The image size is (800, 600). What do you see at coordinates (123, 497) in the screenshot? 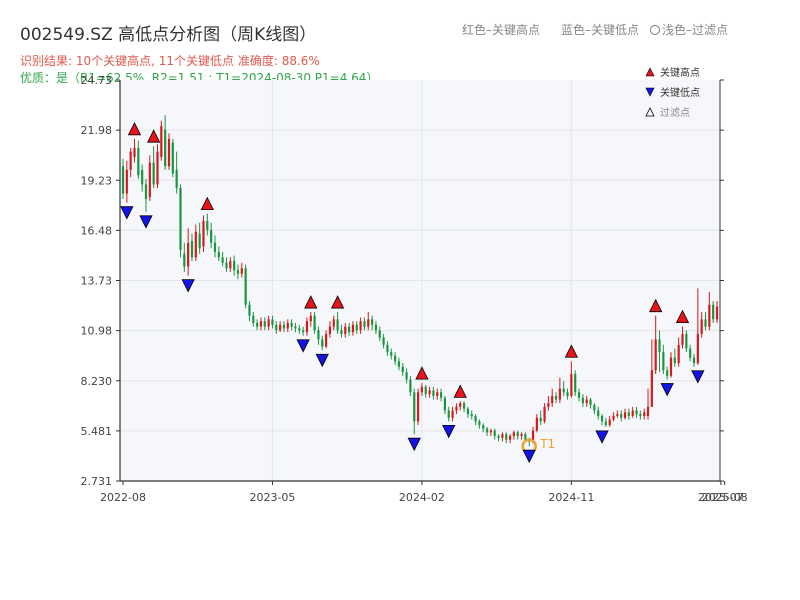
I see `x-tick-label: 2022-08` at bounding box center [123, 497].